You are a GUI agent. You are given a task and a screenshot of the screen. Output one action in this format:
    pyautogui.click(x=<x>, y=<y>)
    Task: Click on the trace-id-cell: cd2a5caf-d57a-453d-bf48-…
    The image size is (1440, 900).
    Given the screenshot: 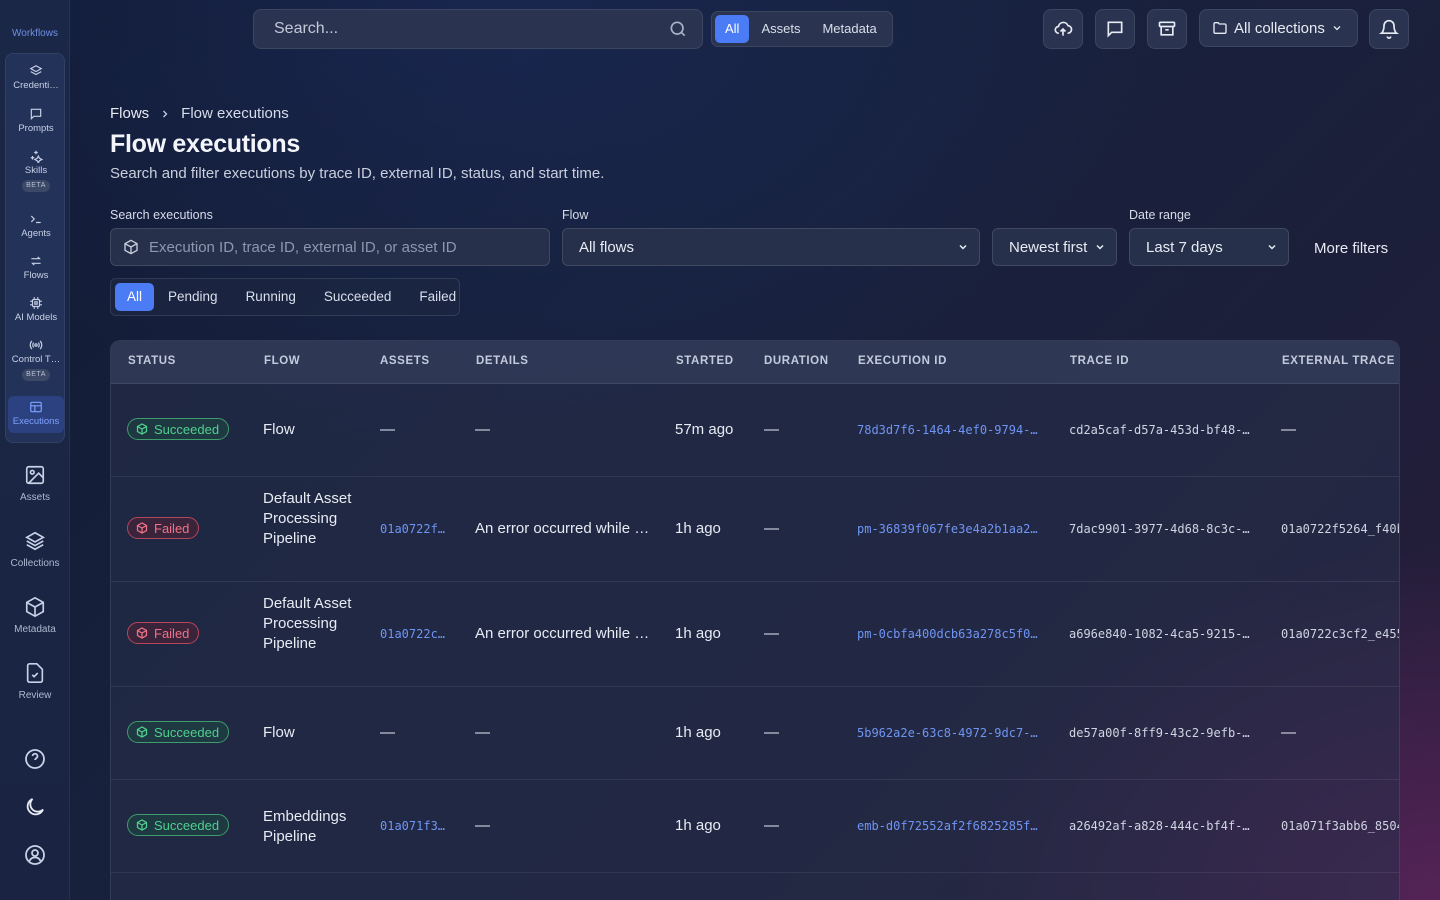 What is the action you would take?
    pyautogui.click(x=1159, y=430)
    